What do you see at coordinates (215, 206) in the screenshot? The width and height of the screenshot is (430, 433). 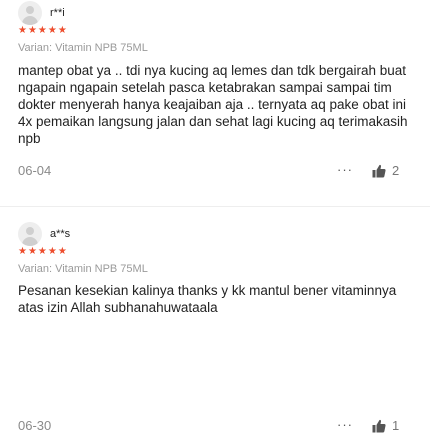 I see `review-divider` at bounding box center [215, 206].